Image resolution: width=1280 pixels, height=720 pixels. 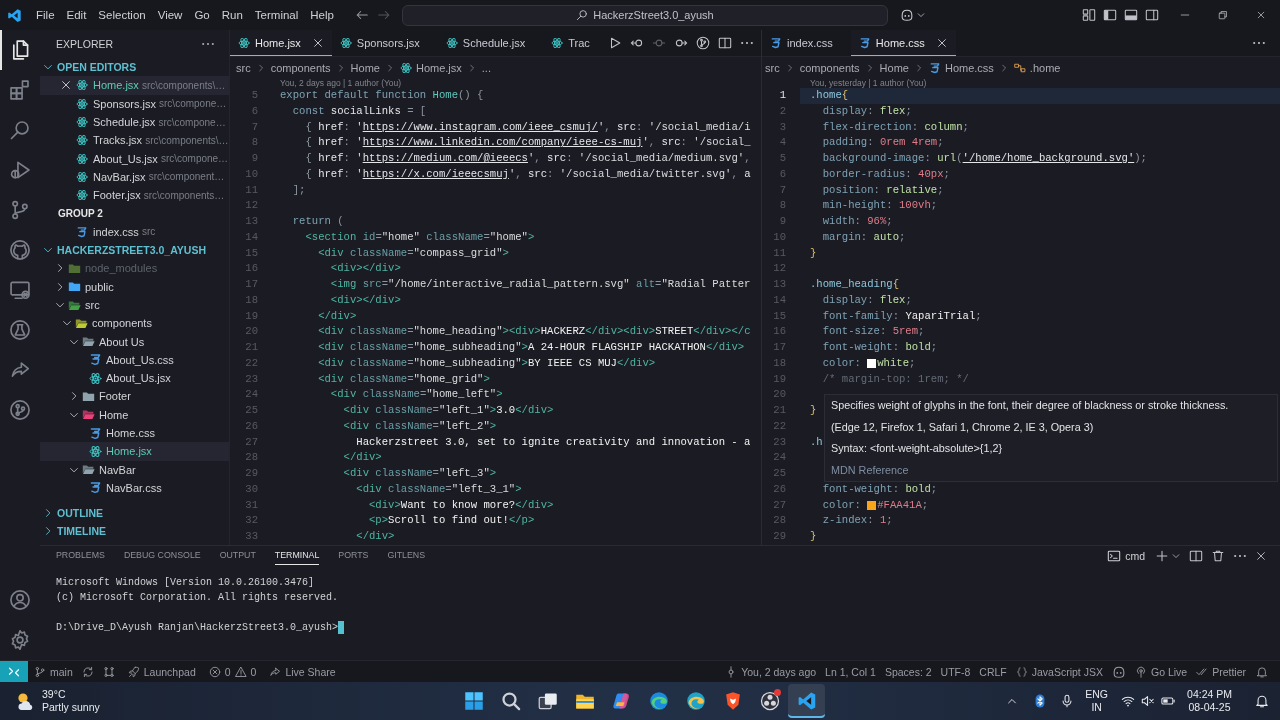 What do you see at coordinates (134, 414) in the screenshot?
I see `tree-item: Home` at bounding box center [134, 414].